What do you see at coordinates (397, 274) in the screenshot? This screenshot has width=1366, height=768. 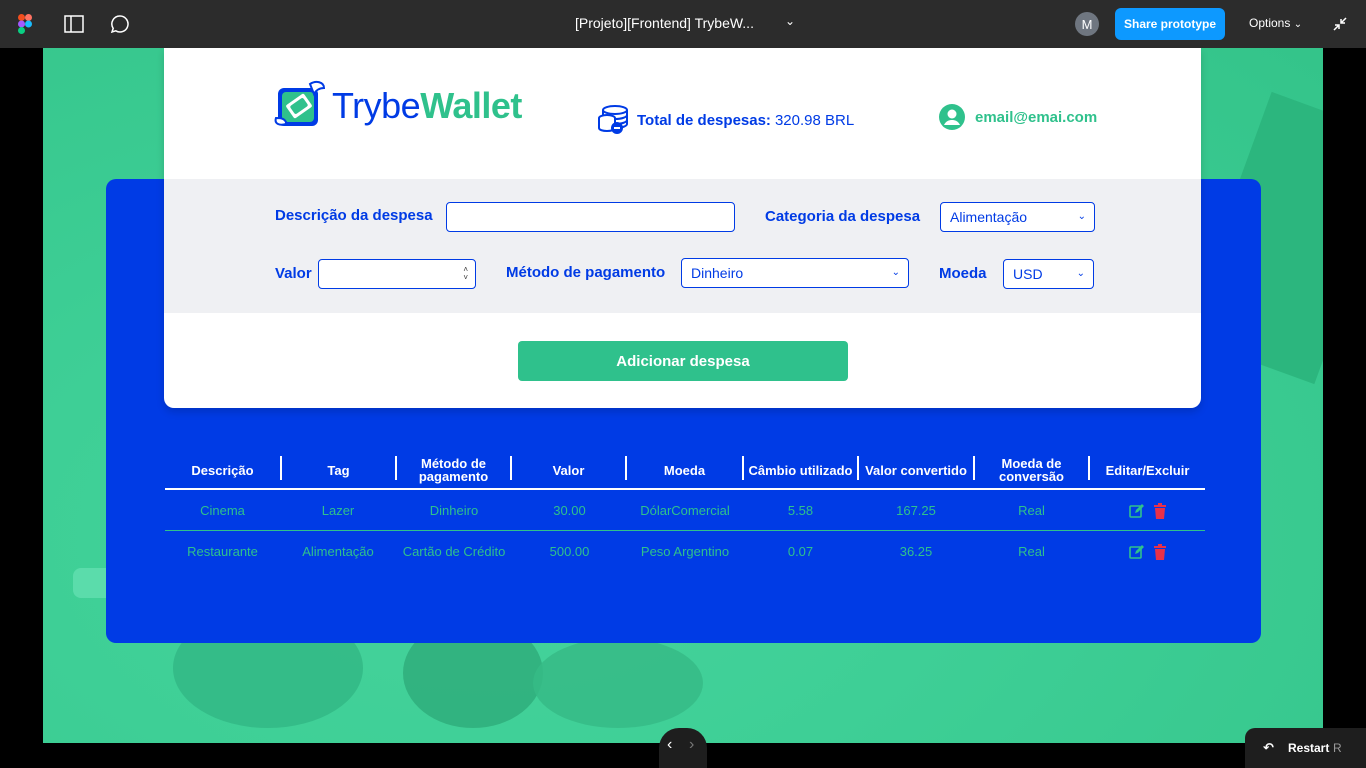 I see `value-input: ˄ ˅` at bounding box center [397, 274].